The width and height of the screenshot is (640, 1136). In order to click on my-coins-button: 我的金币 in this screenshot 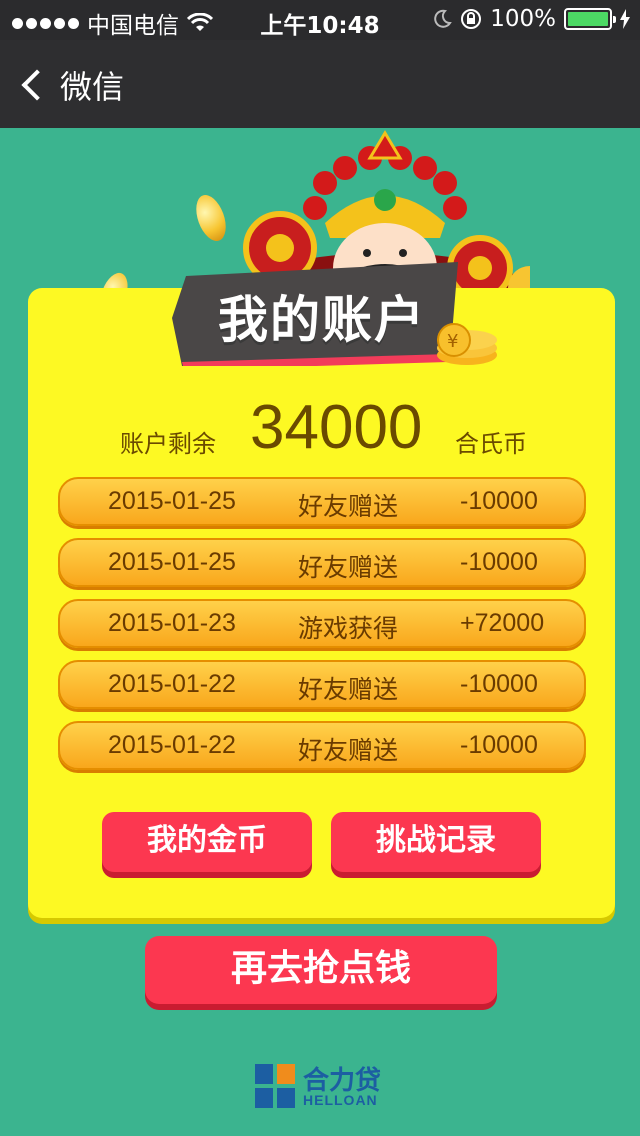, I will do `click(207, 842)`.